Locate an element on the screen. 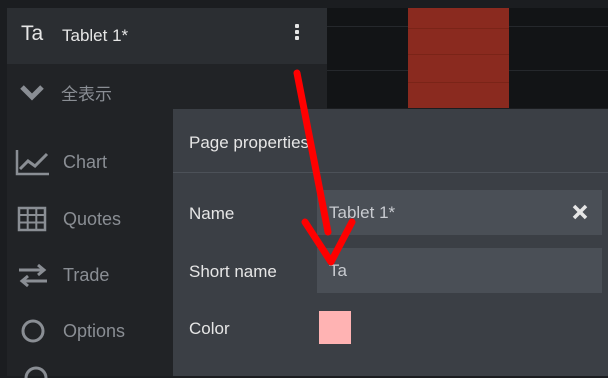 Image resolution: width=608 pixels, height=378 pixels. dialog-title: Page properties is located at coordinates (249, 142).